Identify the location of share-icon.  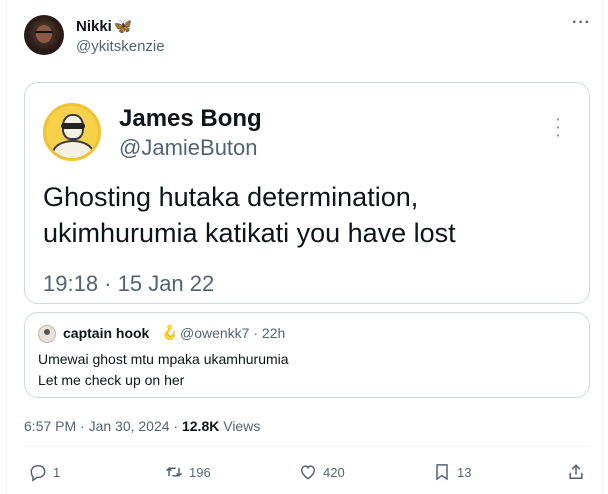
(576, 471).